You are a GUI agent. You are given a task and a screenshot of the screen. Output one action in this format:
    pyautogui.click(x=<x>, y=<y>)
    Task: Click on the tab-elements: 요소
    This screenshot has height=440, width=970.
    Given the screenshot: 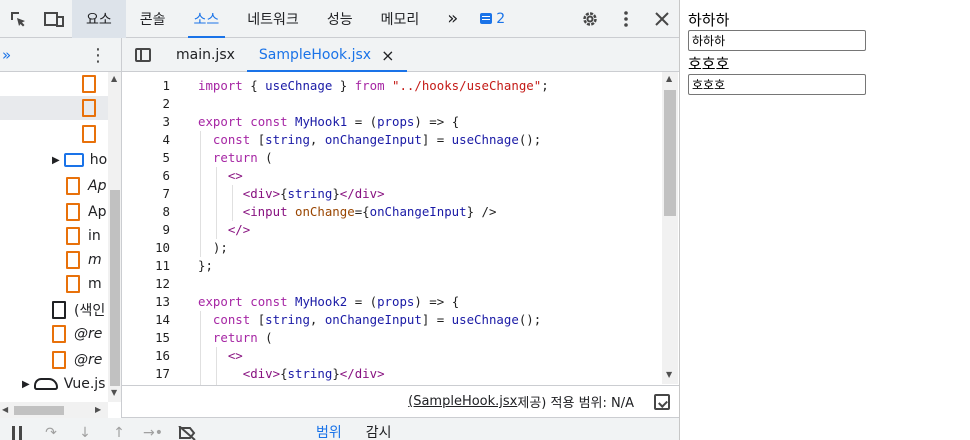 What is the action you would take?
    pyautogui.click(x=99, y=19)
    